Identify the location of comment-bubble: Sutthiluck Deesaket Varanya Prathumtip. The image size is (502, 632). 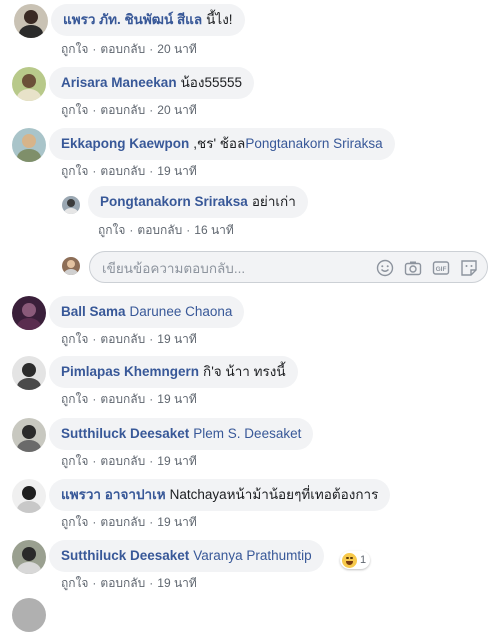
(186, 556).